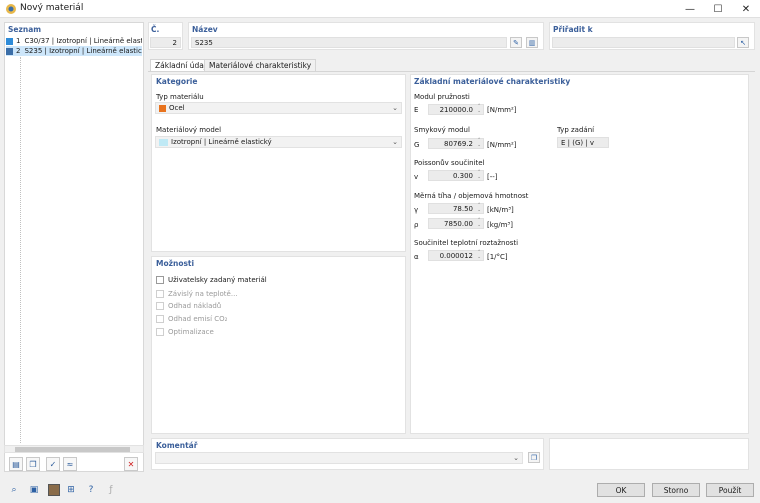  What do you see at coordinates (416, 177) in the screenshot?
I see `nu-symbol: v` at bounding box center [416, 177].